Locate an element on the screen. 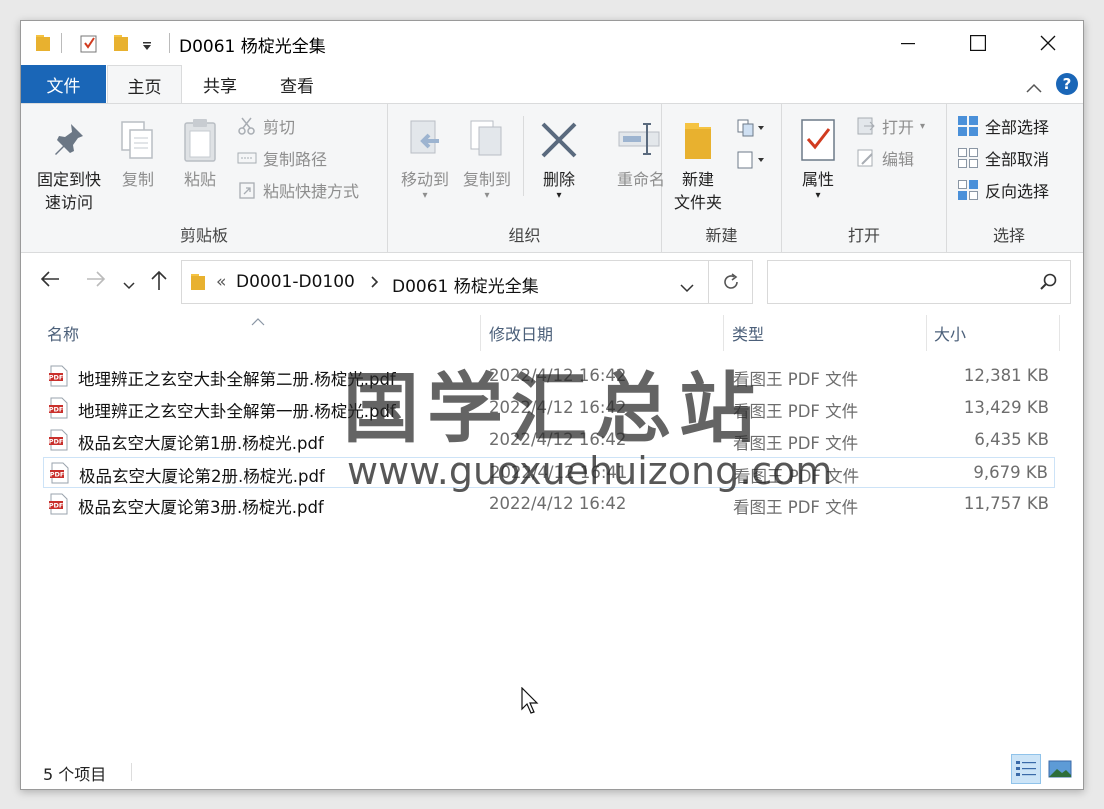 This screenshot has height=809, width=1104. minimize-button is located at coordinates (908, 43).